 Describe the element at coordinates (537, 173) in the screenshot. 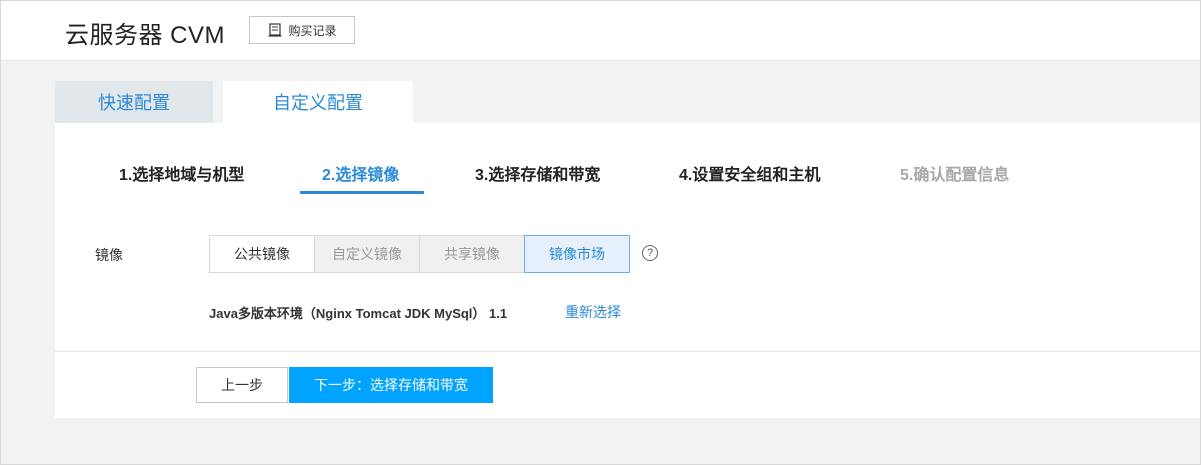

I see `step-storage-bandwidth: 3.选择存储和带宽` at that location.